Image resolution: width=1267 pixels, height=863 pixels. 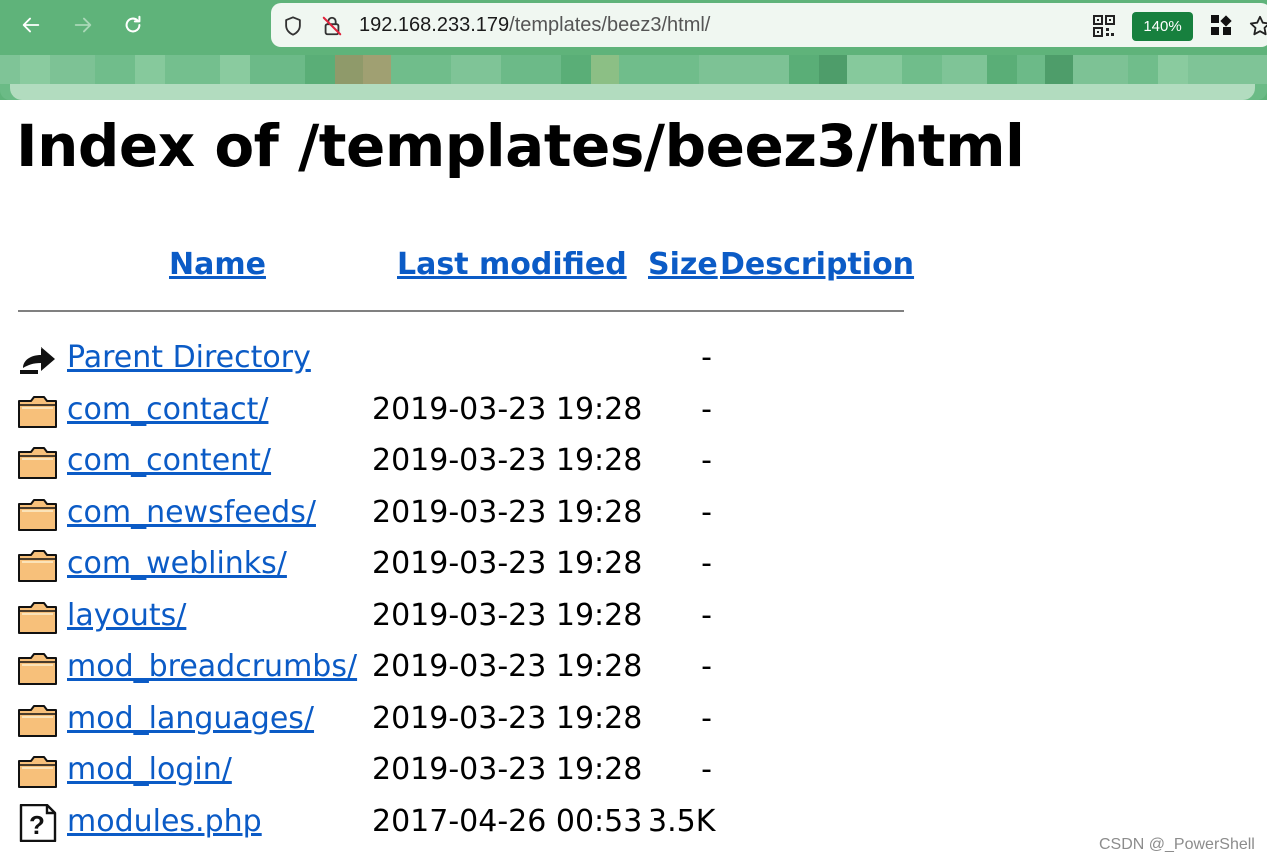 I want to click on table-row: com_weblinks/2019-03-23 19:28 -, so click(x=450, y=571).